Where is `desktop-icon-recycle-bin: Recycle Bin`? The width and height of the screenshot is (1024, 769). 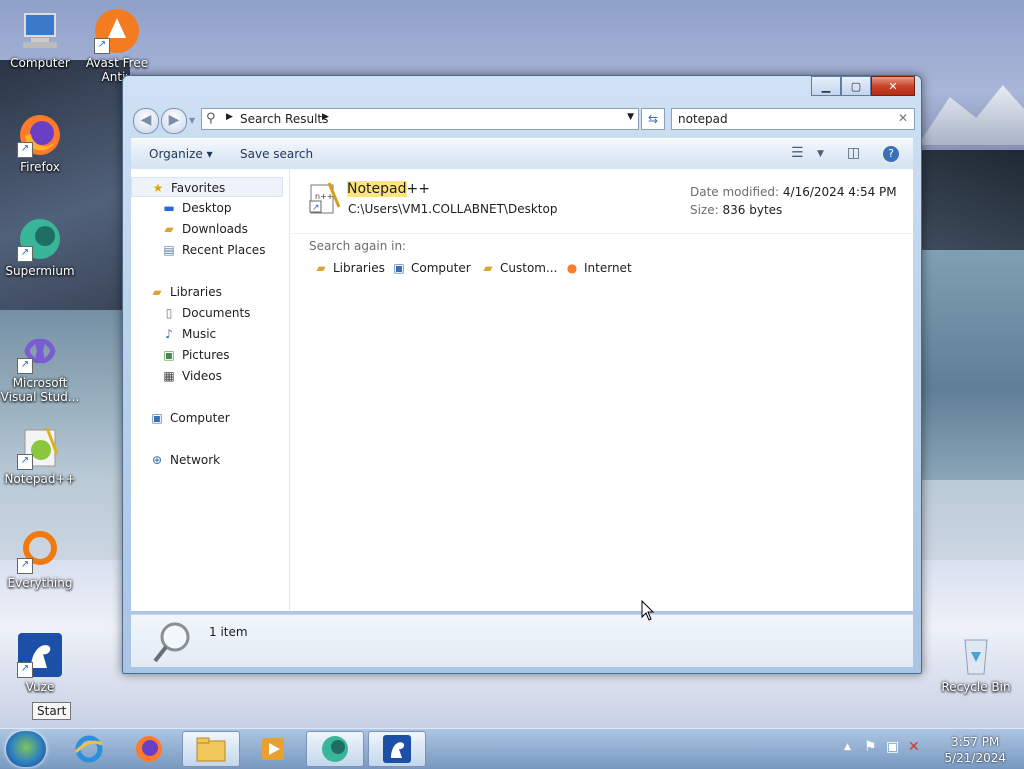
desktop-icon-recycle-bin: Recycle Bin is located at coordinates (976, 663).